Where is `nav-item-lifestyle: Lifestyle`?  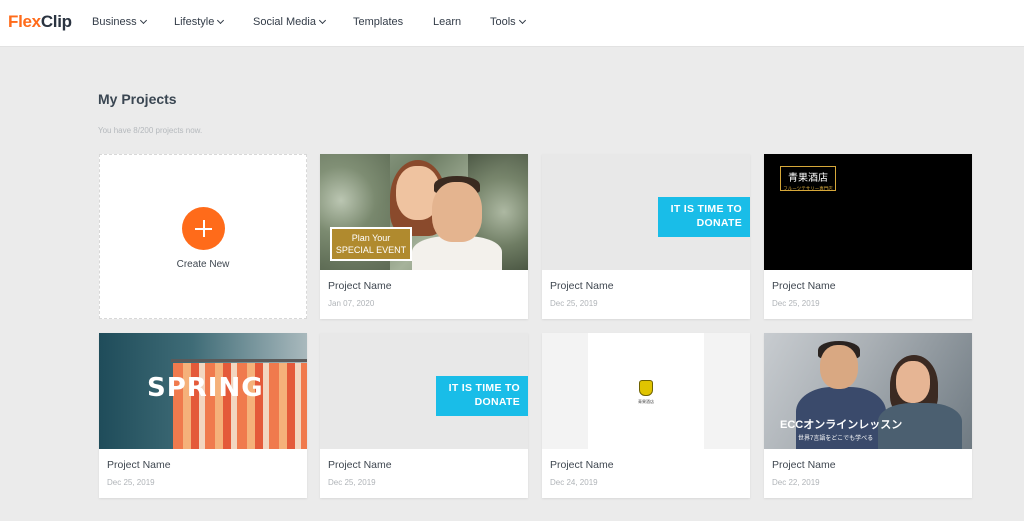
nav-item-lifestyle: Lifestyle is located at coordinates (199, 22).